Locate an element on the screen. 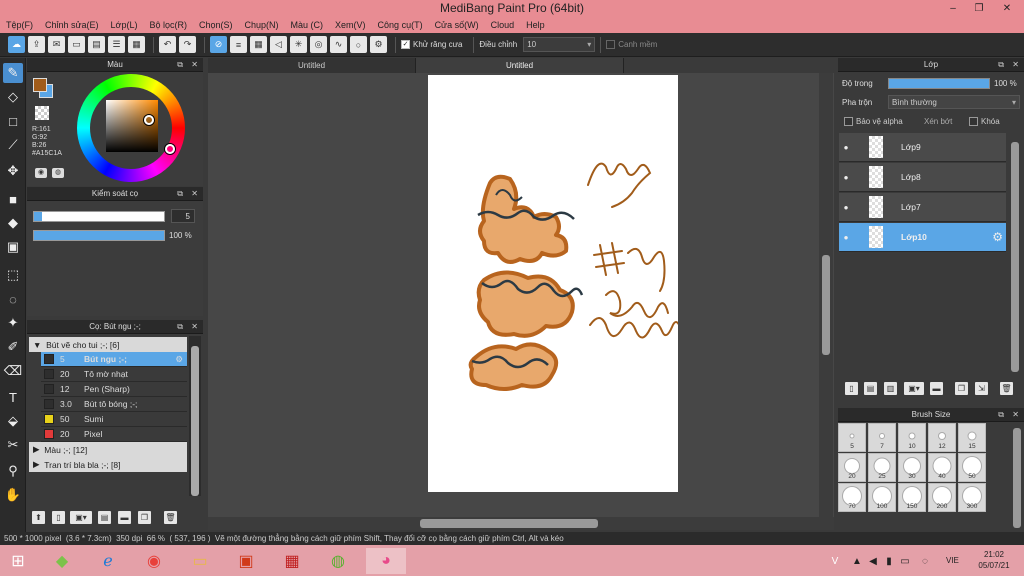 Image resolution: width=1024 pixels, height=576 pixels. menu-view: Xem(V) is located at coordinates (350, 25).